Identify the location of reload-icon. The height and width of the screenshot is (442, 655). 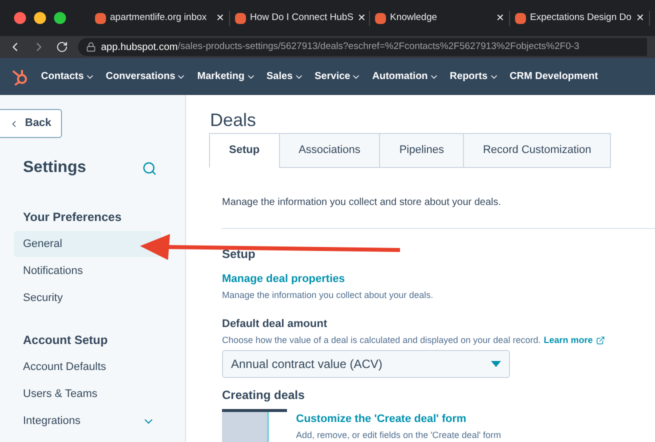
(62, 47).